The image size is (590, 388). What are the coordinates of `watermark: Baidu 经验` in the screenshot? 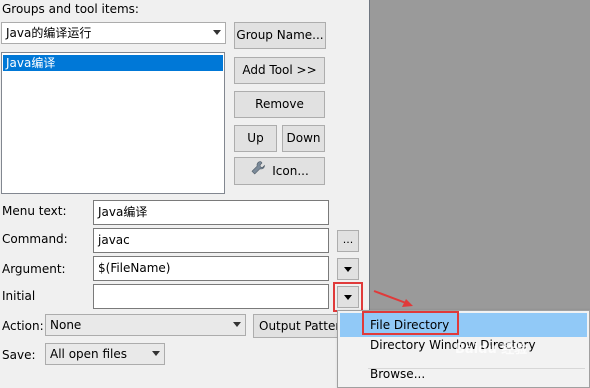 It's located at (491, 349).